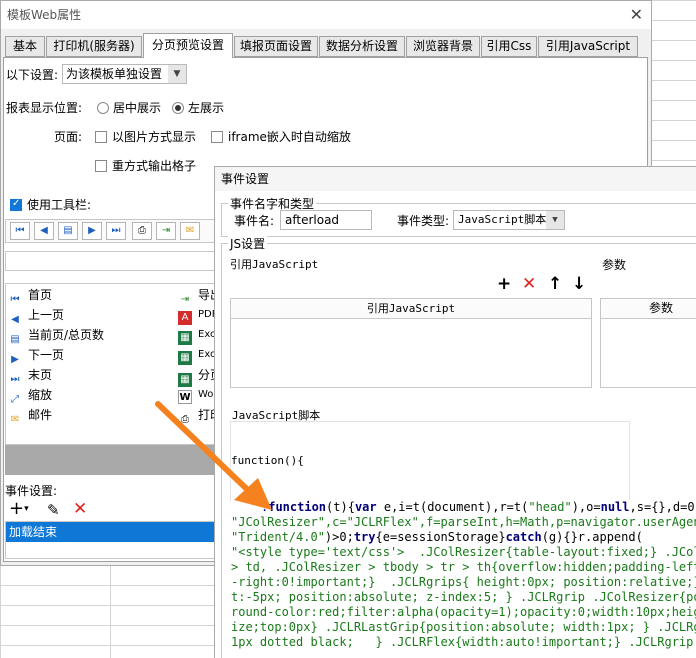 This screenshot has height=658, width=696. Describe the element at coordinates (40, 295) in the screenshot. I see `list-item-label: 首页` at that location.